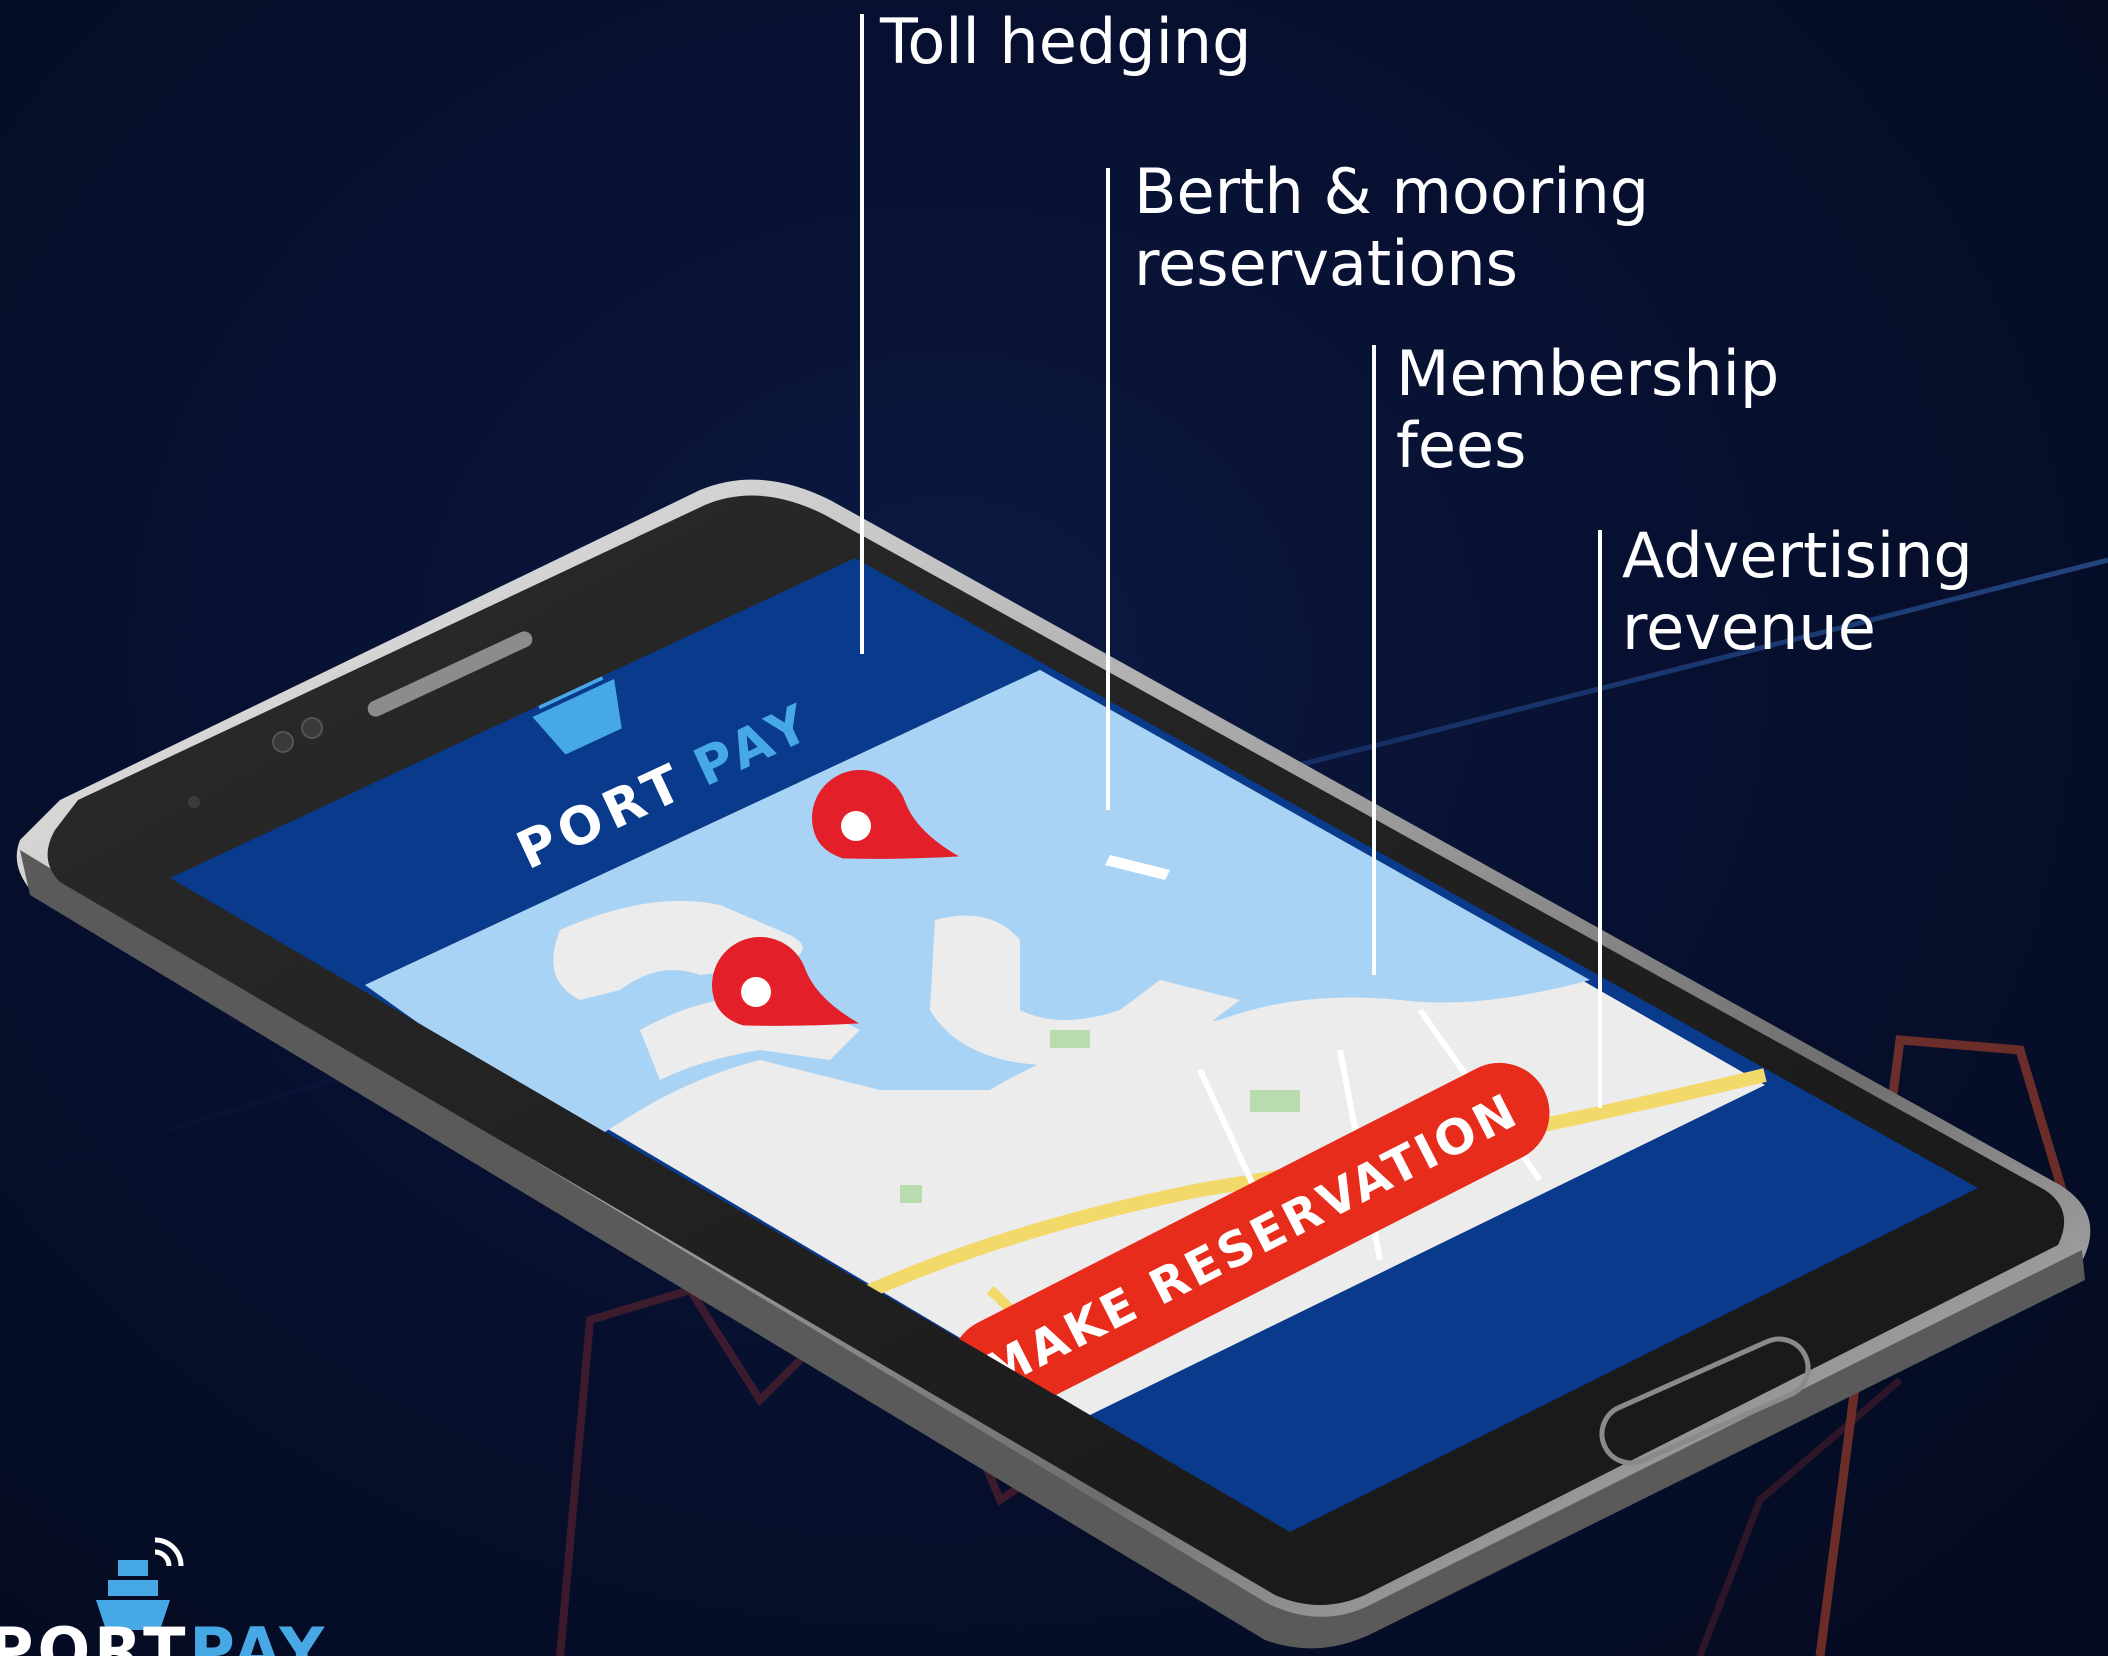 The image size is (2108, 1656). What do you see at coordinates (862, 334) in the screenshot?
I see `callout-line-toll` at bounding box center [862, 334].